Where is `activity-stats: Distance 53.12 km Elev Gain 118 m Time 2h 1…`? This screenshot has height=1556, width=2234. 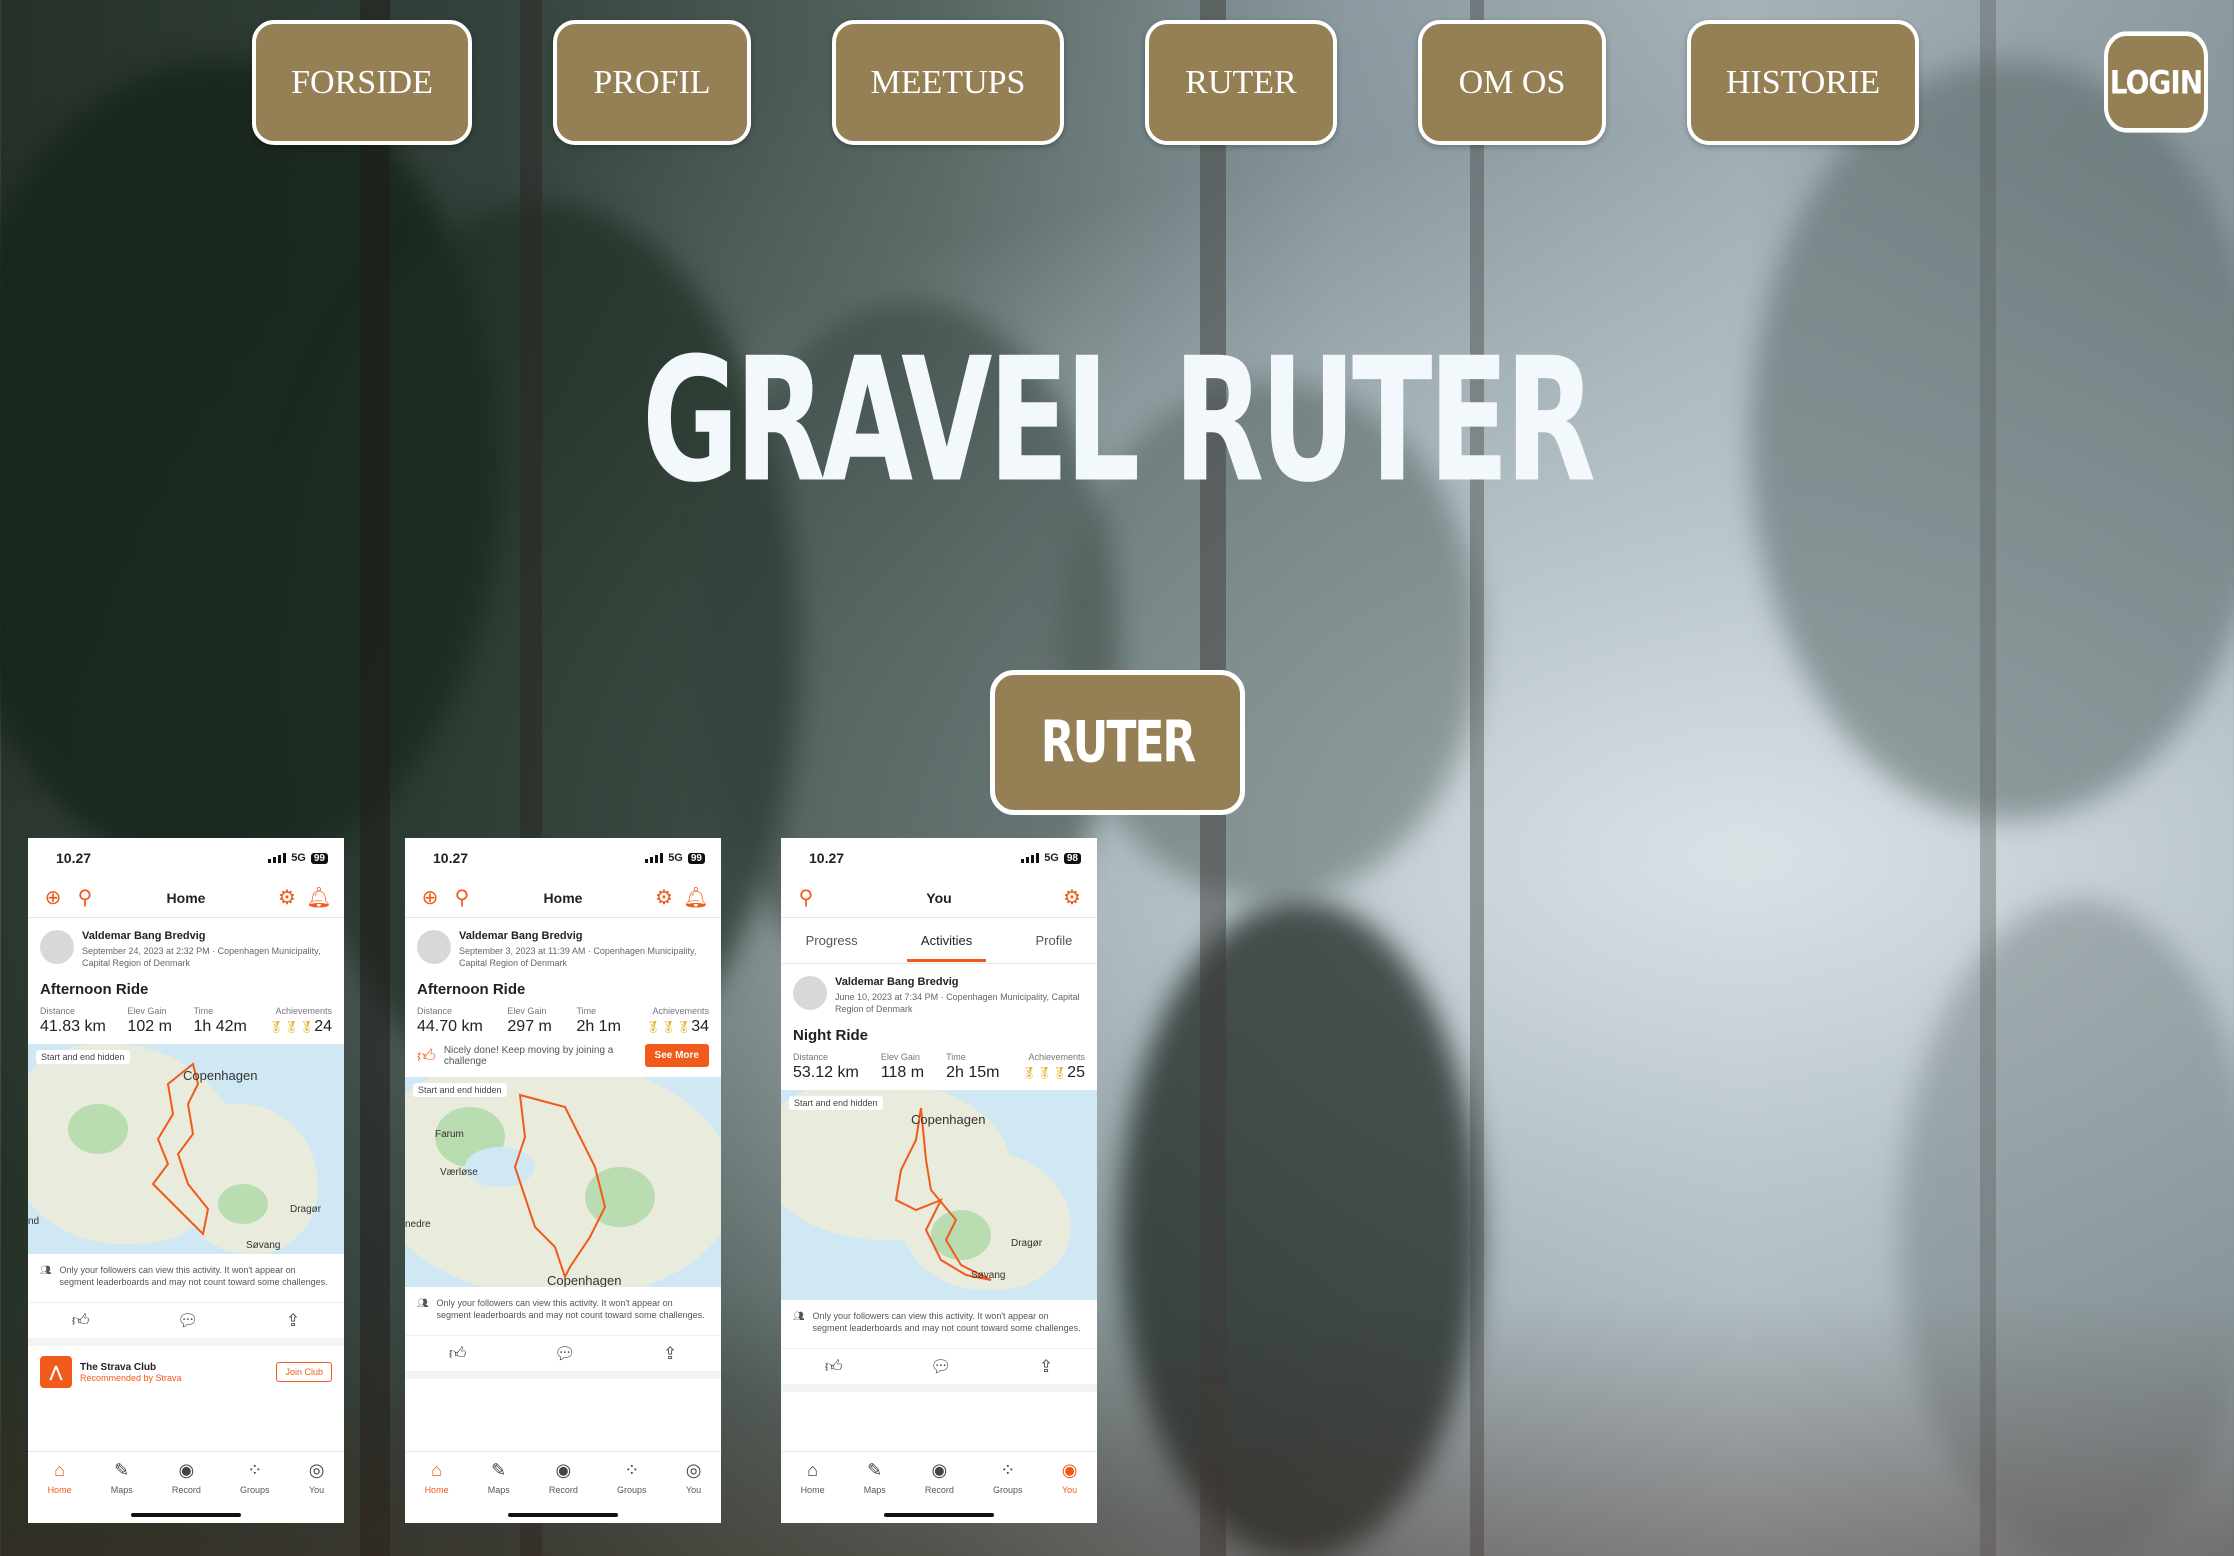
activity-stats: Distance 53.12 km Elev Gain 118 m Time 2h 1… is located at coordinates (939, 1067).